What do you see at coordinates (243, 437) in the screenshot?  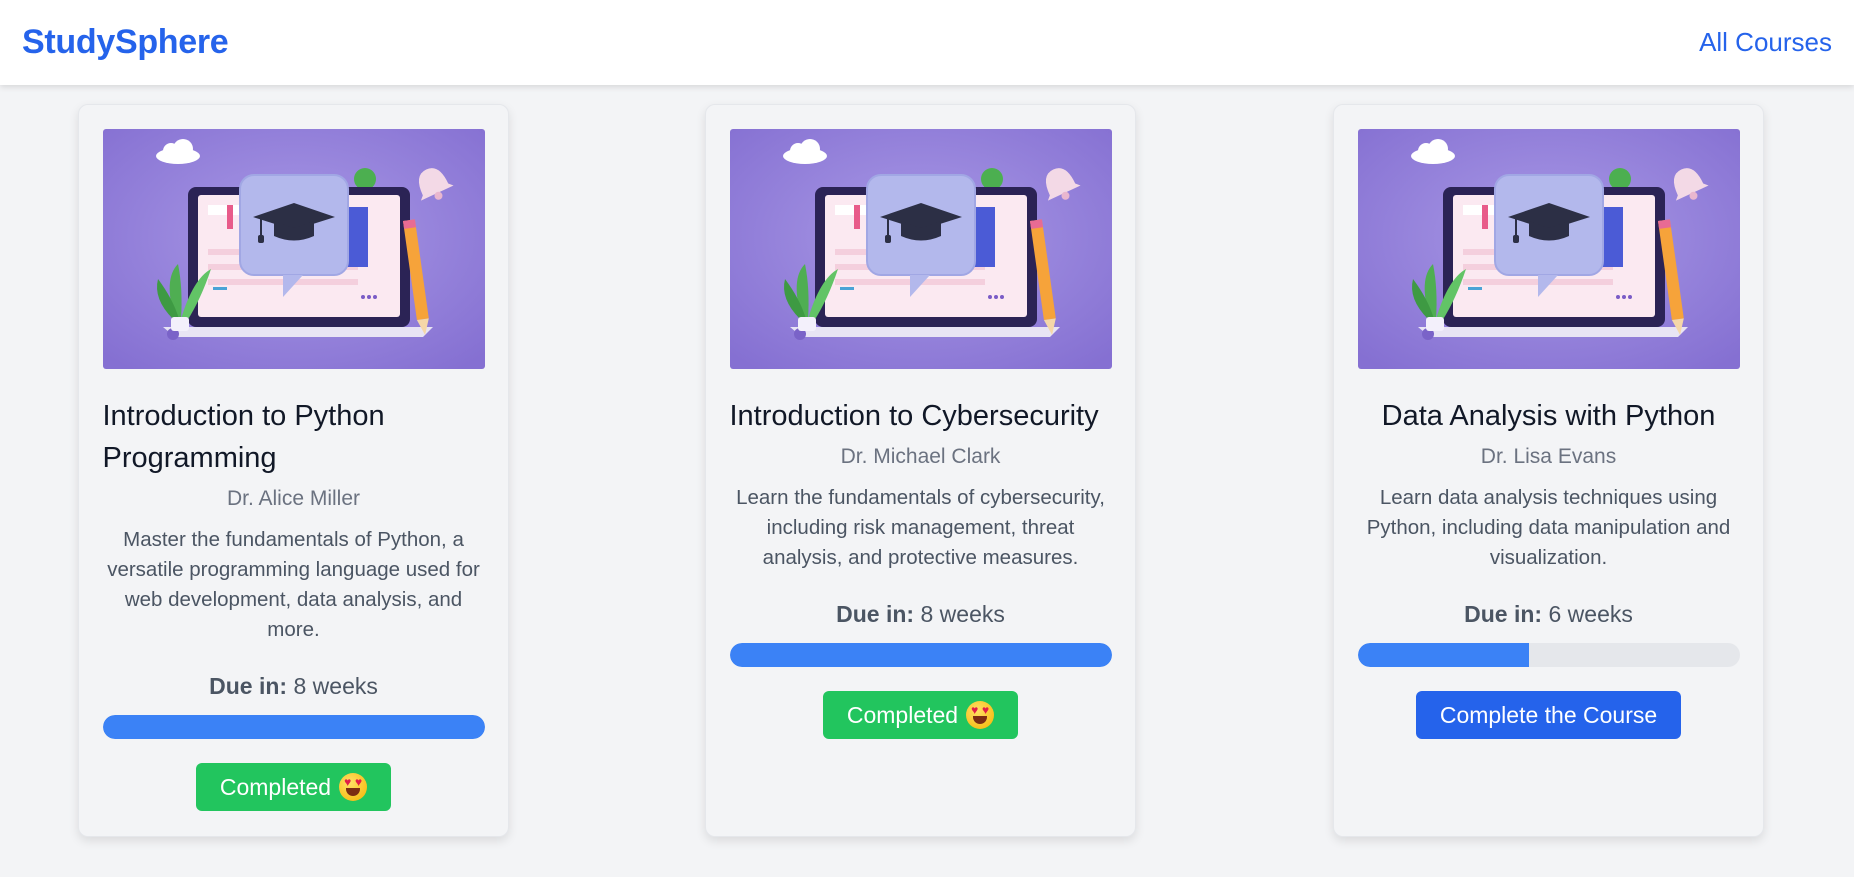 I see `course-title: Introduction to Python Programming` at bounding box center [243, 437].